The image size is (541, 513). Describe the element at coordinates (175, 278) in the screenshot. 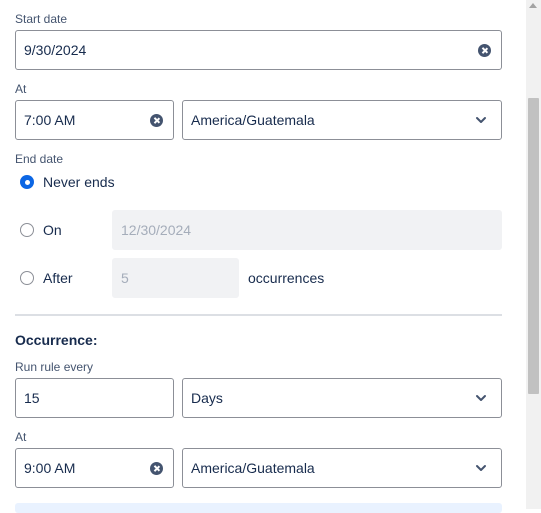

I see `end-after-count-input: 5` at that location.